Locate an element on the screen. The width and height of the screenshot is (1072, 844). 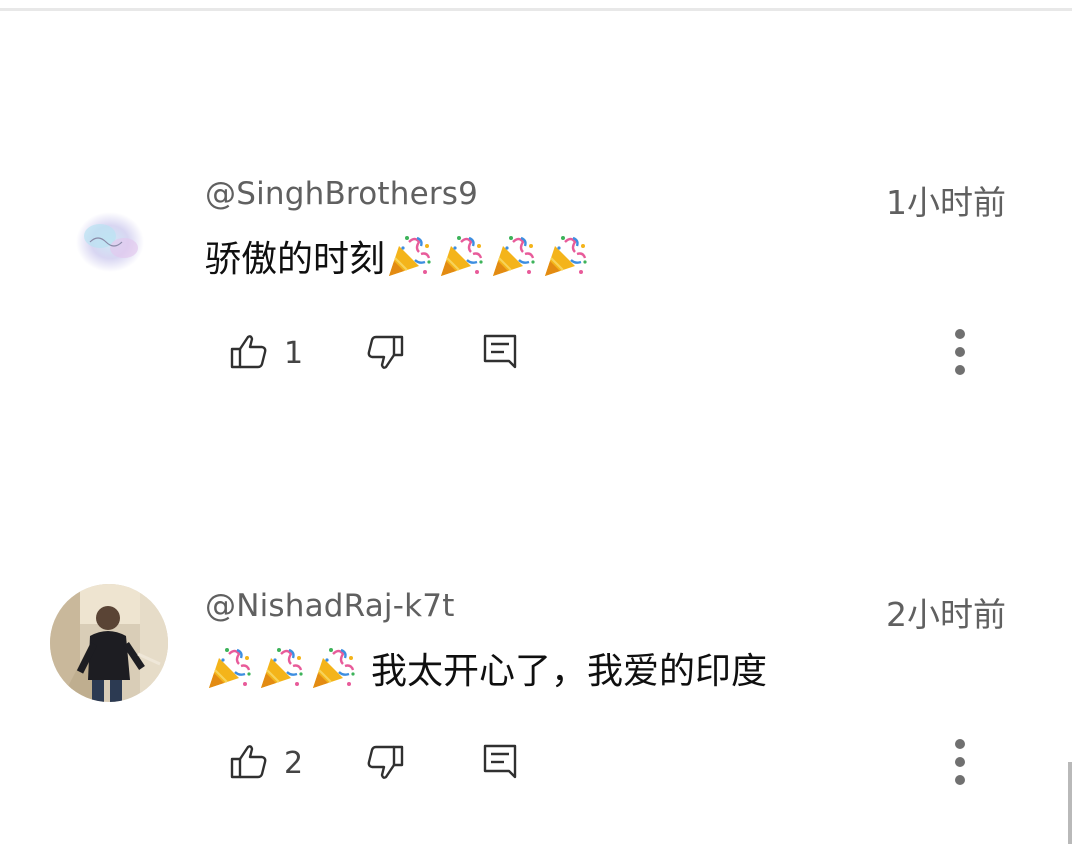
comment-text-body: 骄傲的时刻 is located at coordinates (295, 259).